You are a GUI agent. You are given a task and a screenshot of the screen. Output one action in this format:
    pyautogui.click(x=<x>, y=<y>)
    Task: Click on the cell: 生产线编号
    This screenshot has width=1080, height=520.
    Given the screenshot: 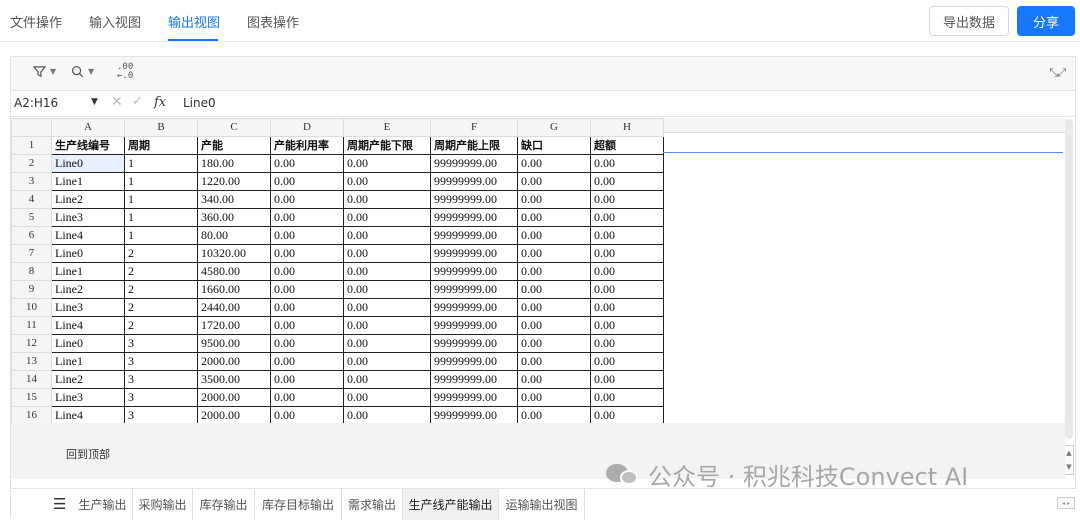 What is the action you would take?
    pyautogui.click(x=88, y=145)
    